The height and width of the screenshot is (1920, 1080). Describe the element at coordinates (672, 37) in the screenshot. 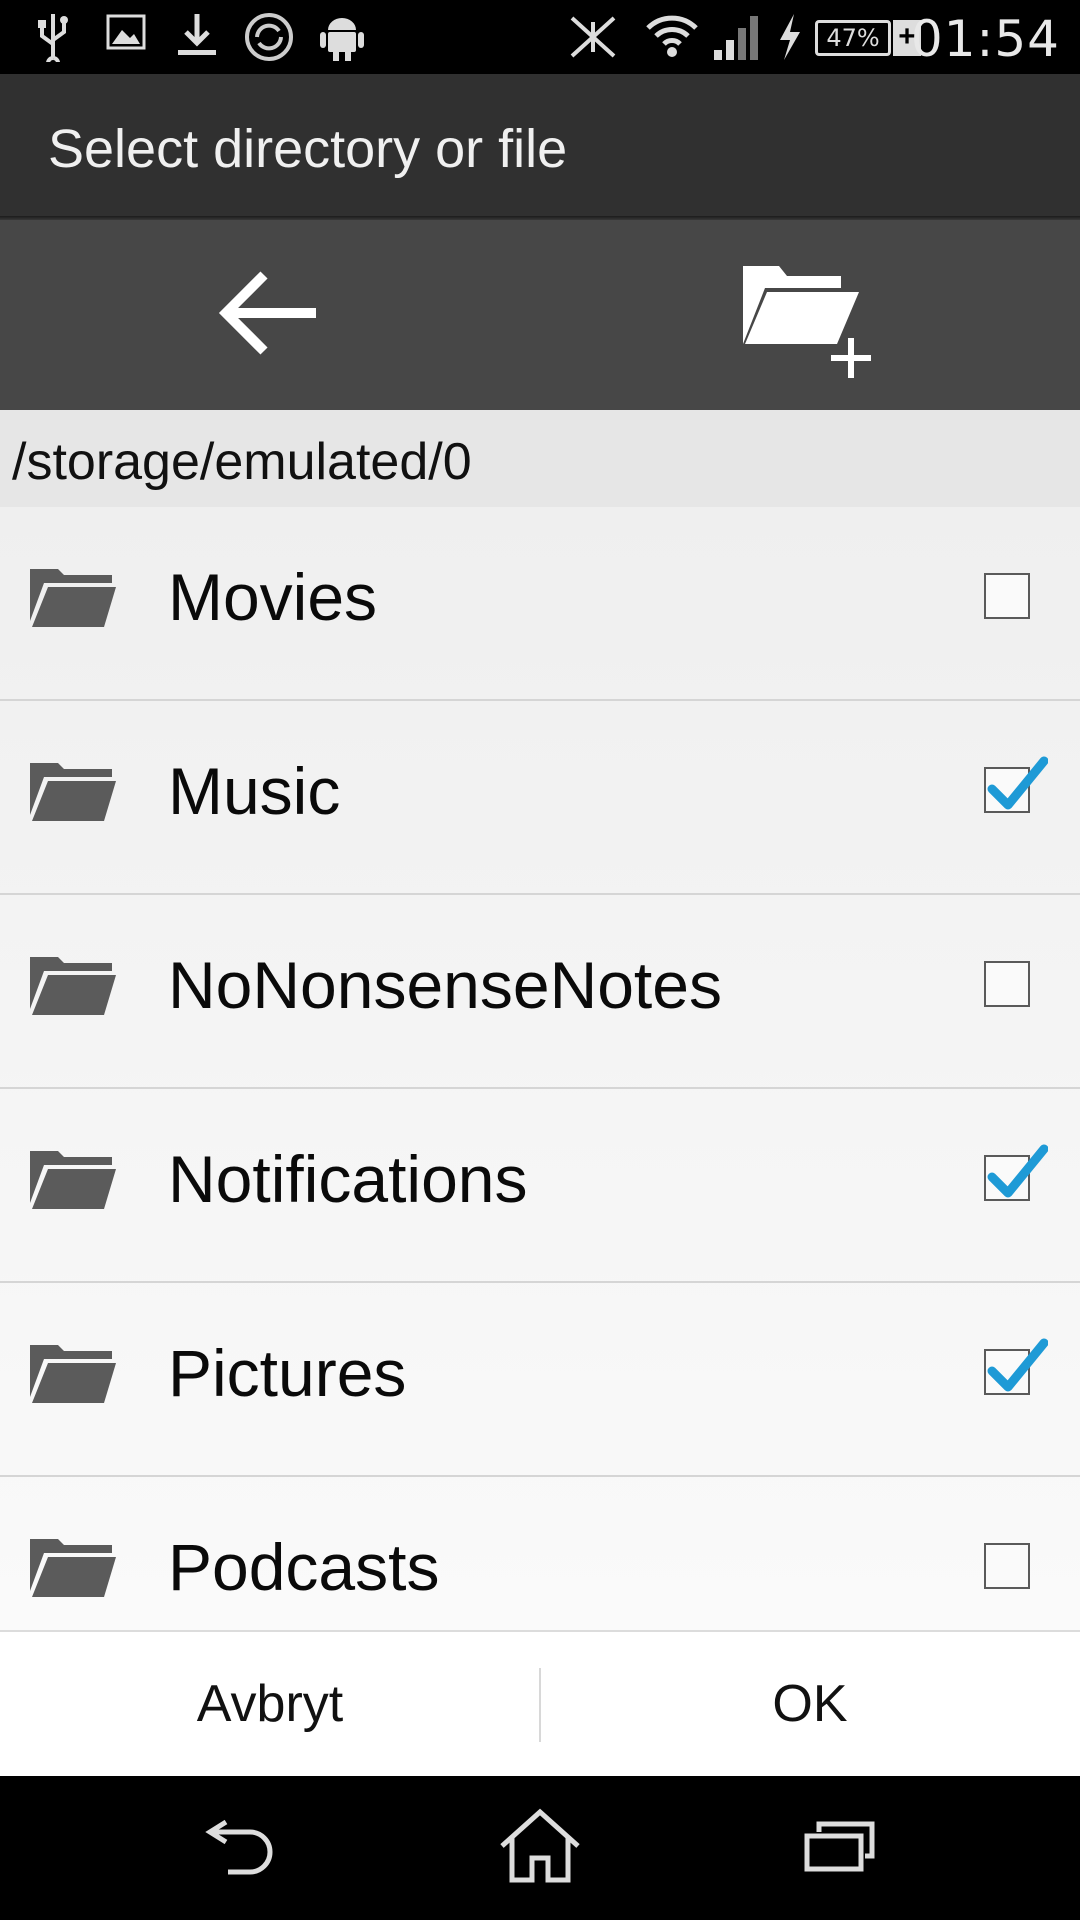

I see `wifi-icon` at that location.